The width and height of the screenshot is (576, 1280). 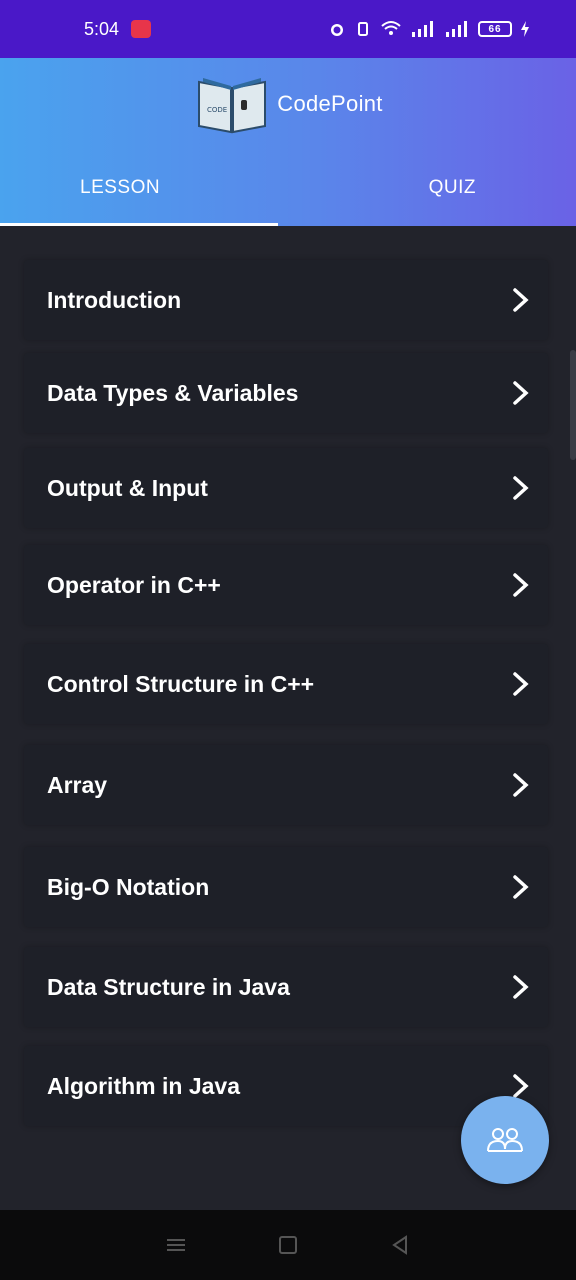 What do you see at coordinates (288, 29) in the screenshot?
I see `status-bar: 5:04 66` at bounding box center [288, 29].